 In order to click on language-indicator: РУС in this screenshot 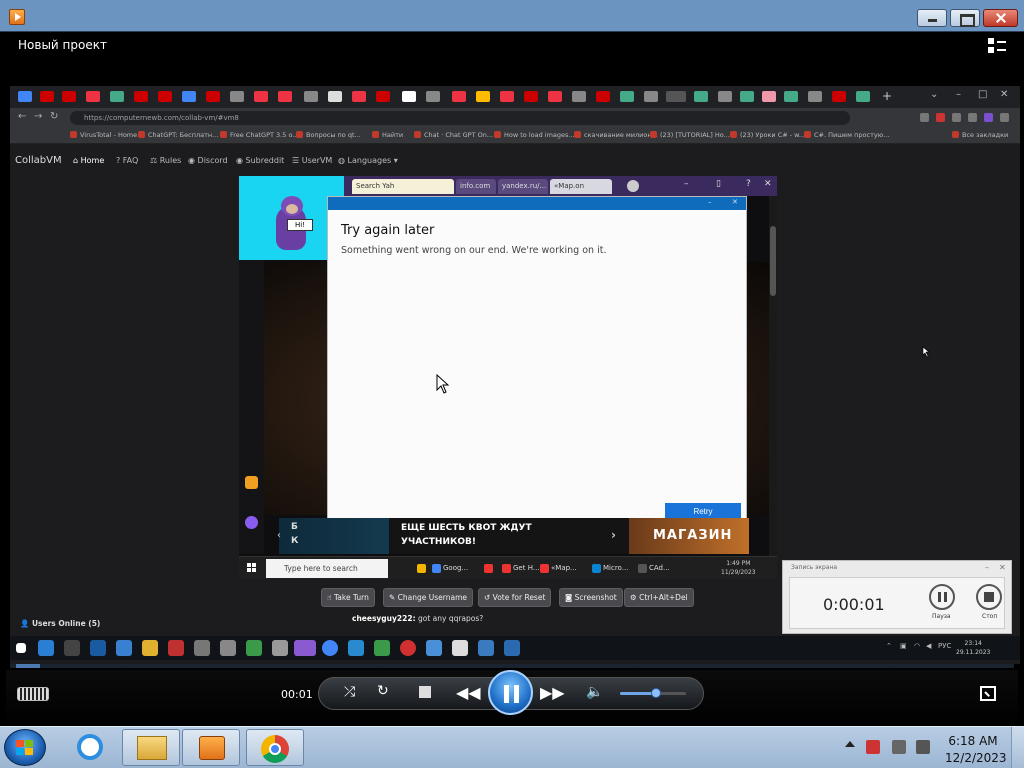, I will do `click(944, 646)`.